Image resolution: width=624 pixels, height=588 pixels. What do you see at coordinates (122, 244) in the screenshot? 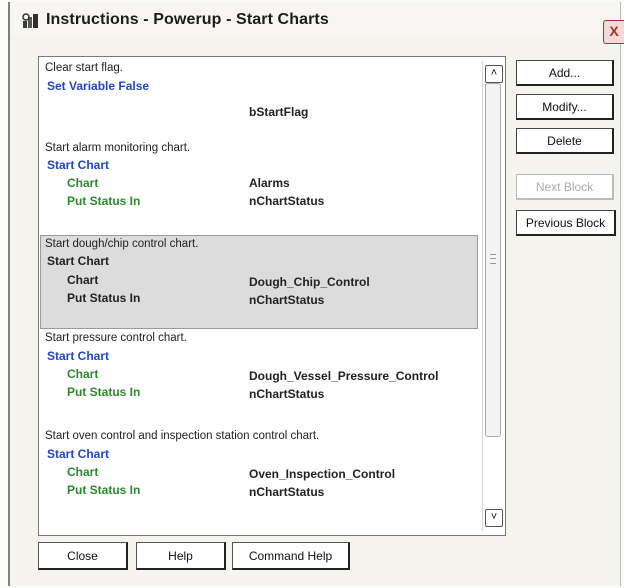
I see `block-comment: Start dough/chip control chart.` at bounding box center [122, 244].